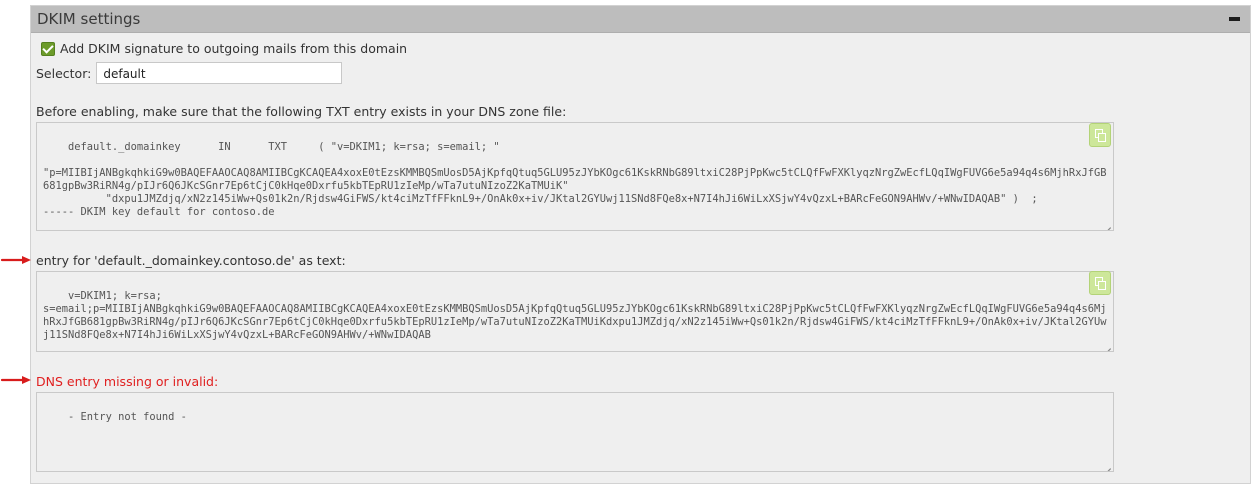 The width and height of the screenshot is (1255, 491). I want to click on panel-title: DKIM settings, so click(89, 19).